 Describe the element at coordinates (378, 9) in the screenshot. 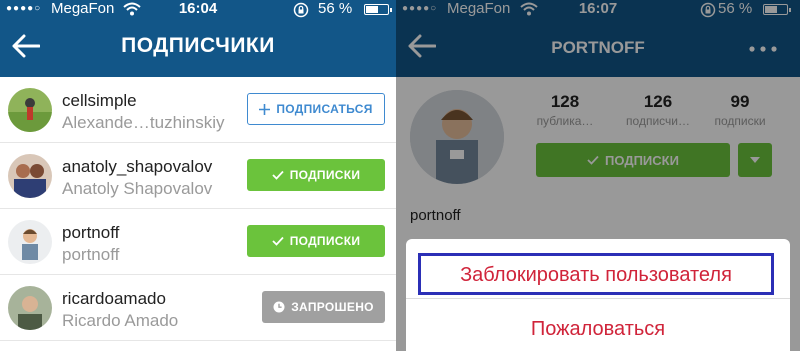

I see `battery-icon` at that location.